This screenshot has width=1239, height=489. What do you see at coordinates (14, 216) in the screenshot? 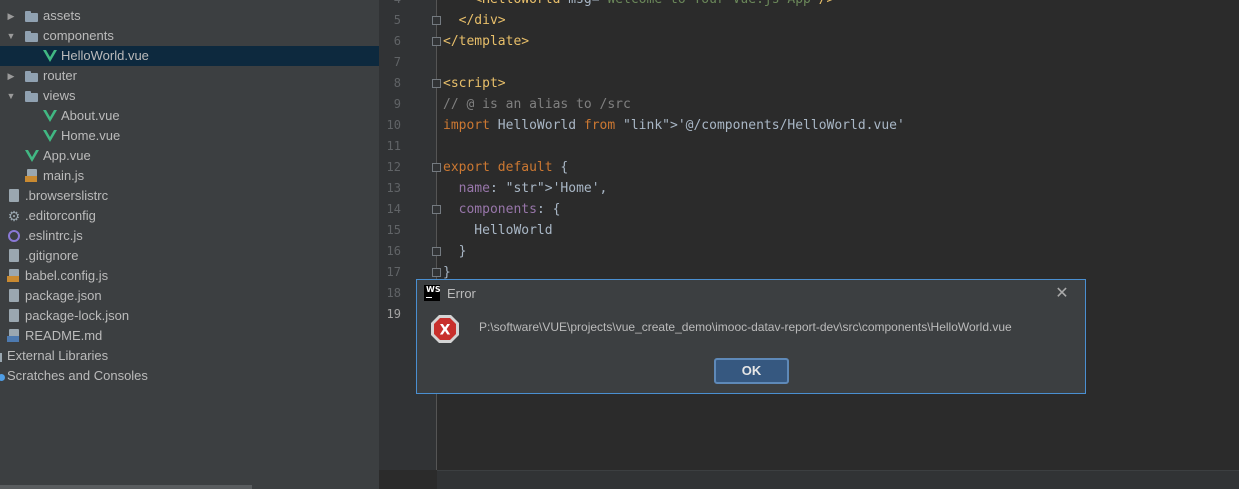
I see `gear-icon: ⚙` at bounding box center [14, 216].